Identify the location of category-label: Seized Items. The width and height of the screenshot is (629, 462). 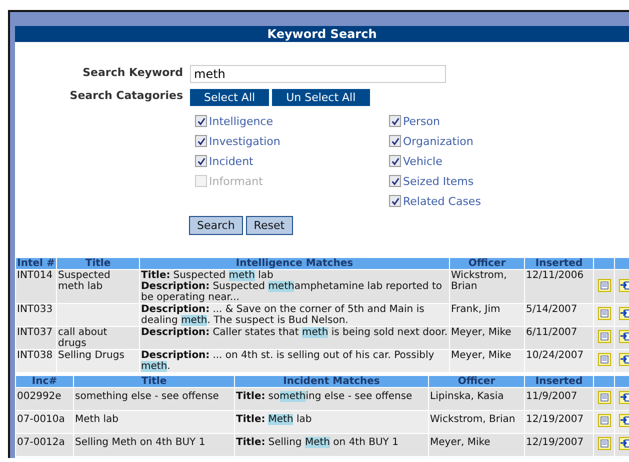
(438, 181).